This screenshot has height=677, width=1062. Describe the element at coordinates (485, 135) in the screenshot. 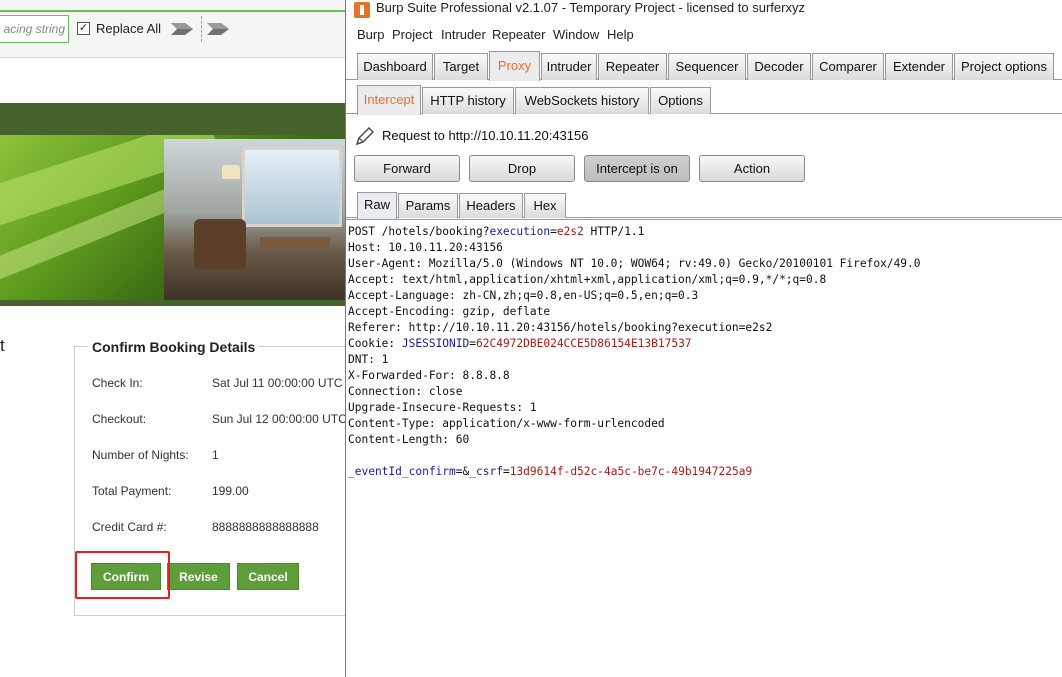

I see `request-to-label: Request to http://10.10.11.20:43156` at that location.